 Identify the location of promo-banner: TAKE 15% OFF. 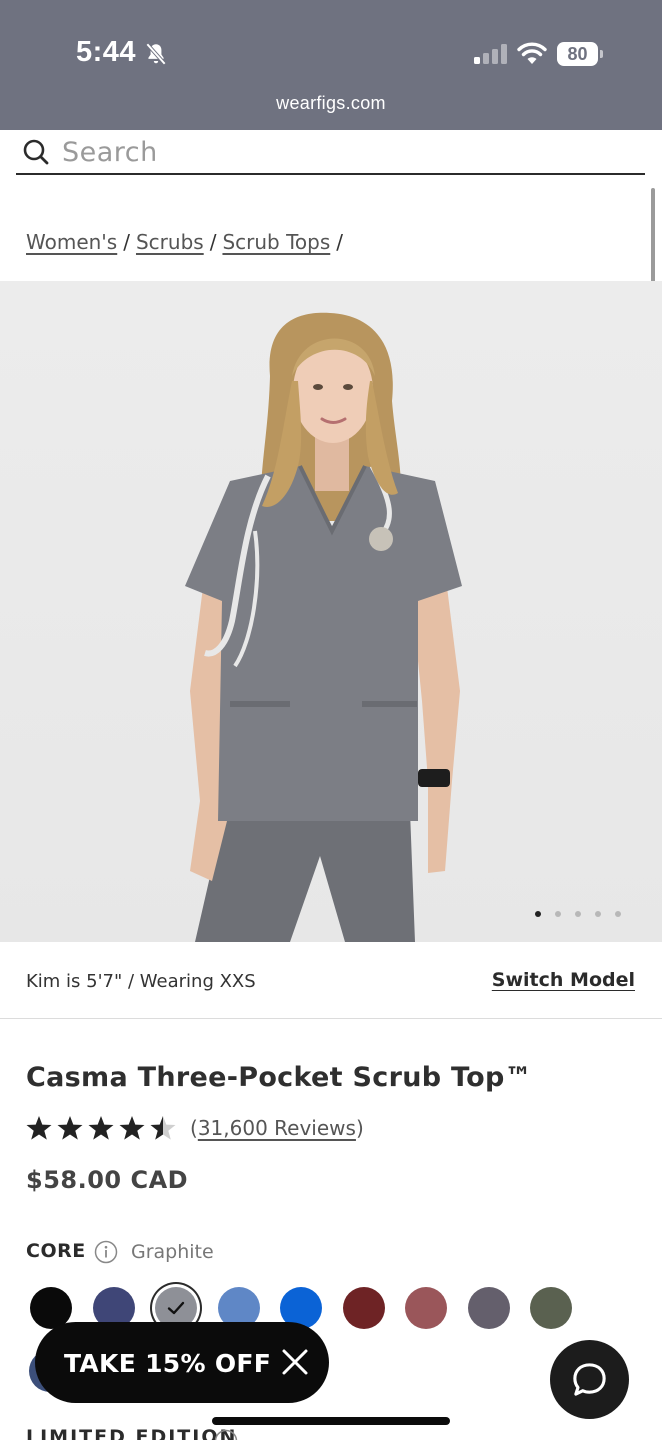
(182, 1362).